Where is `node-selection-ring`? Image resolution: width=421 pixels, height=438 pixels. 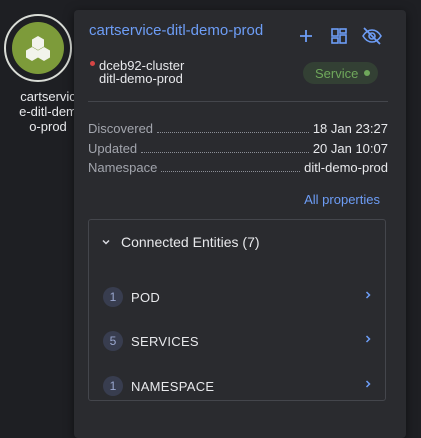 node-selection-ring is located at coordinates (38, 48).